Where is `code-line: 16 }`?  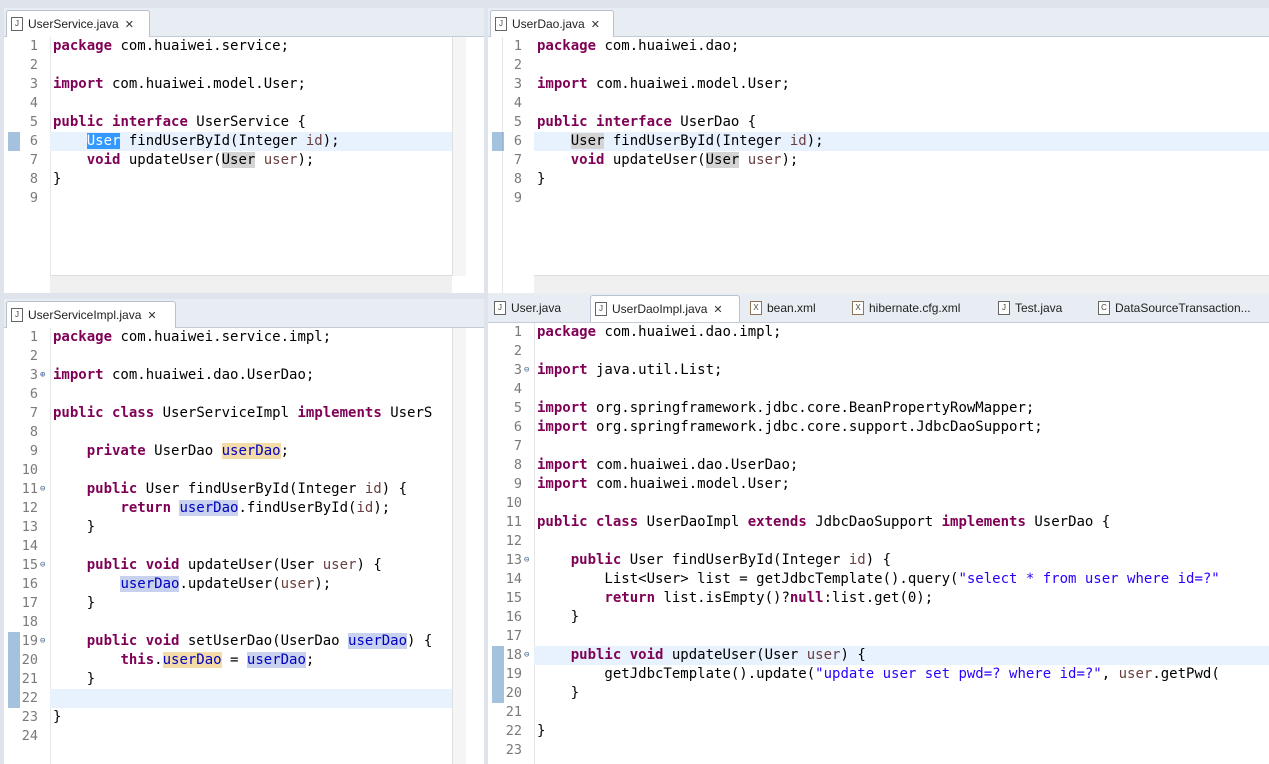 code-line: 16 } is located at coordinates (878, 617).